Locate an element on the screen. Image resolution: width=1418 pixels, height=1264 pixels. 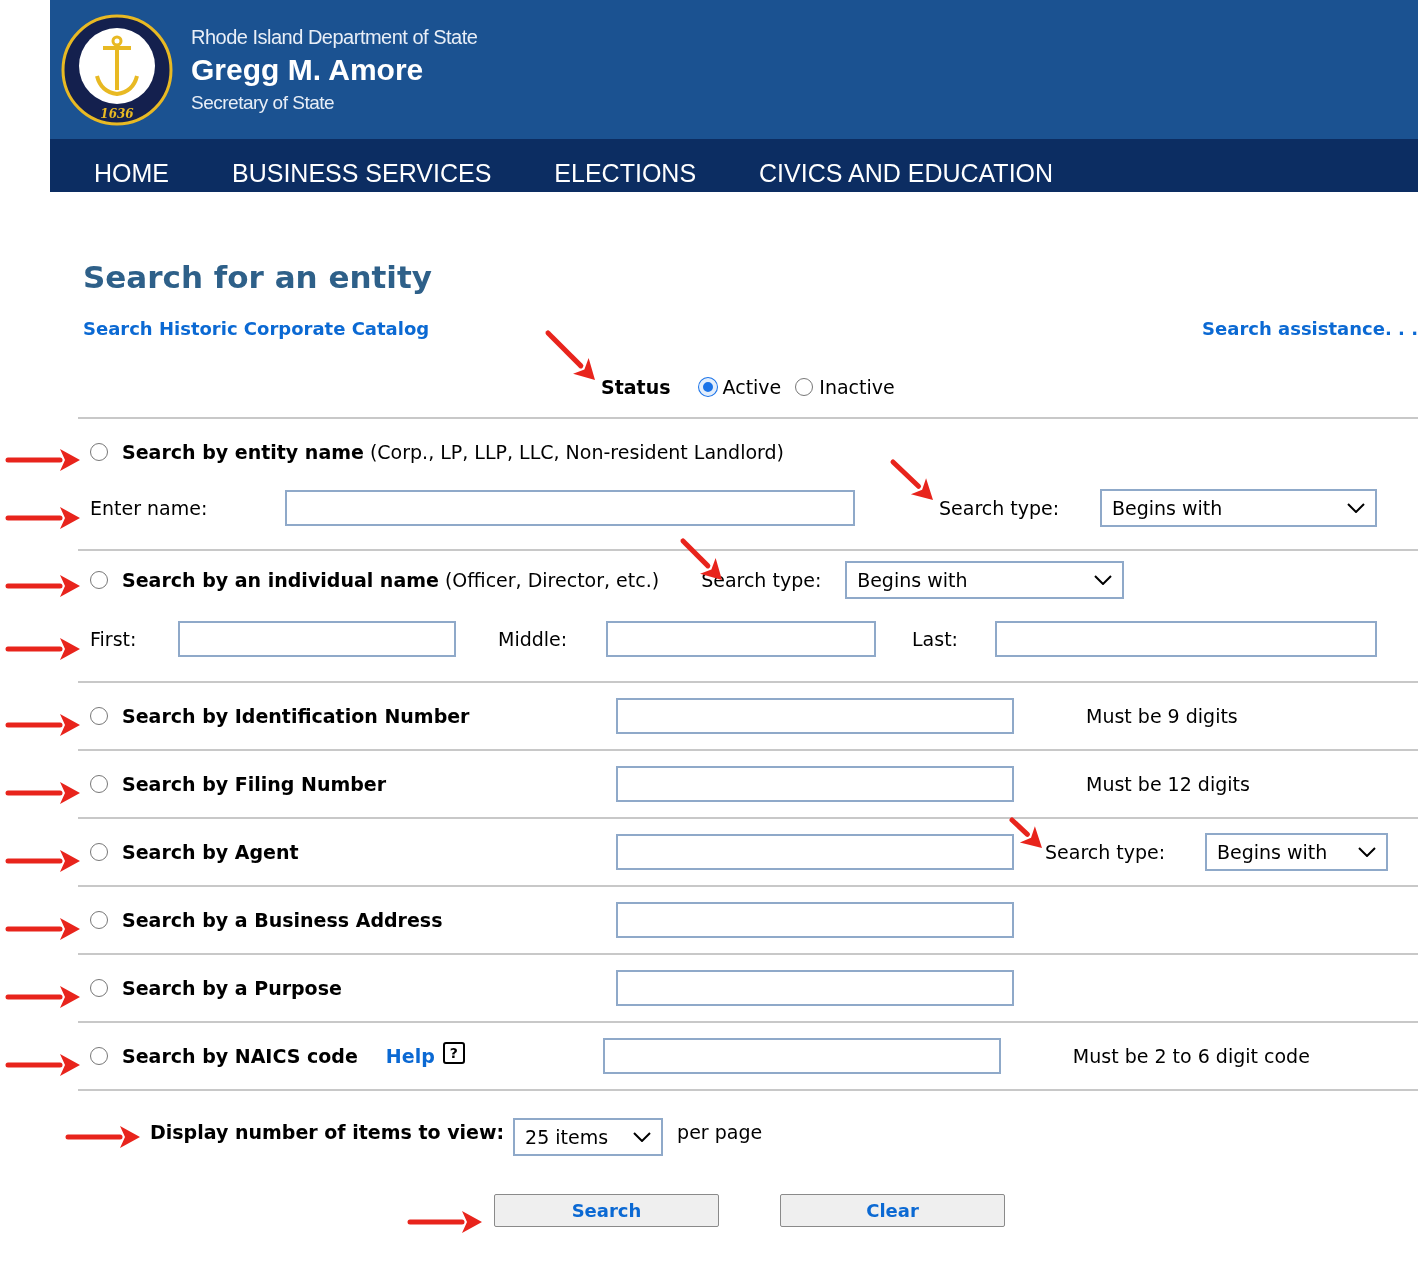
nav-link: BUSINESS SERVICES is located at coordinates (362, 173).